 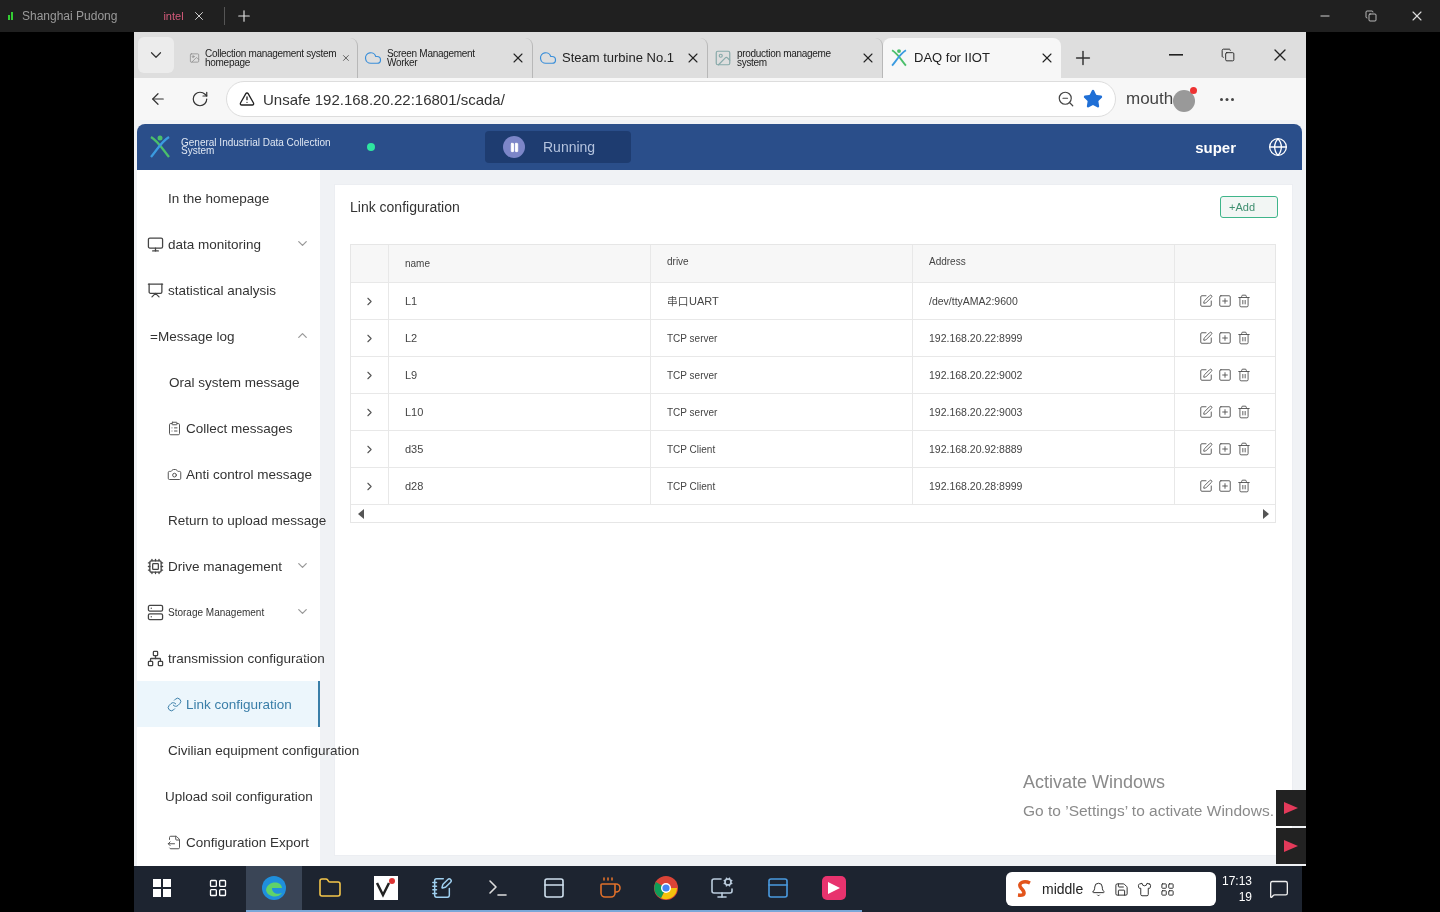 What do you see at coordinates (1215, 147) in the screenshot?
I see `user-name: super` at bounding box center [1215, 147].